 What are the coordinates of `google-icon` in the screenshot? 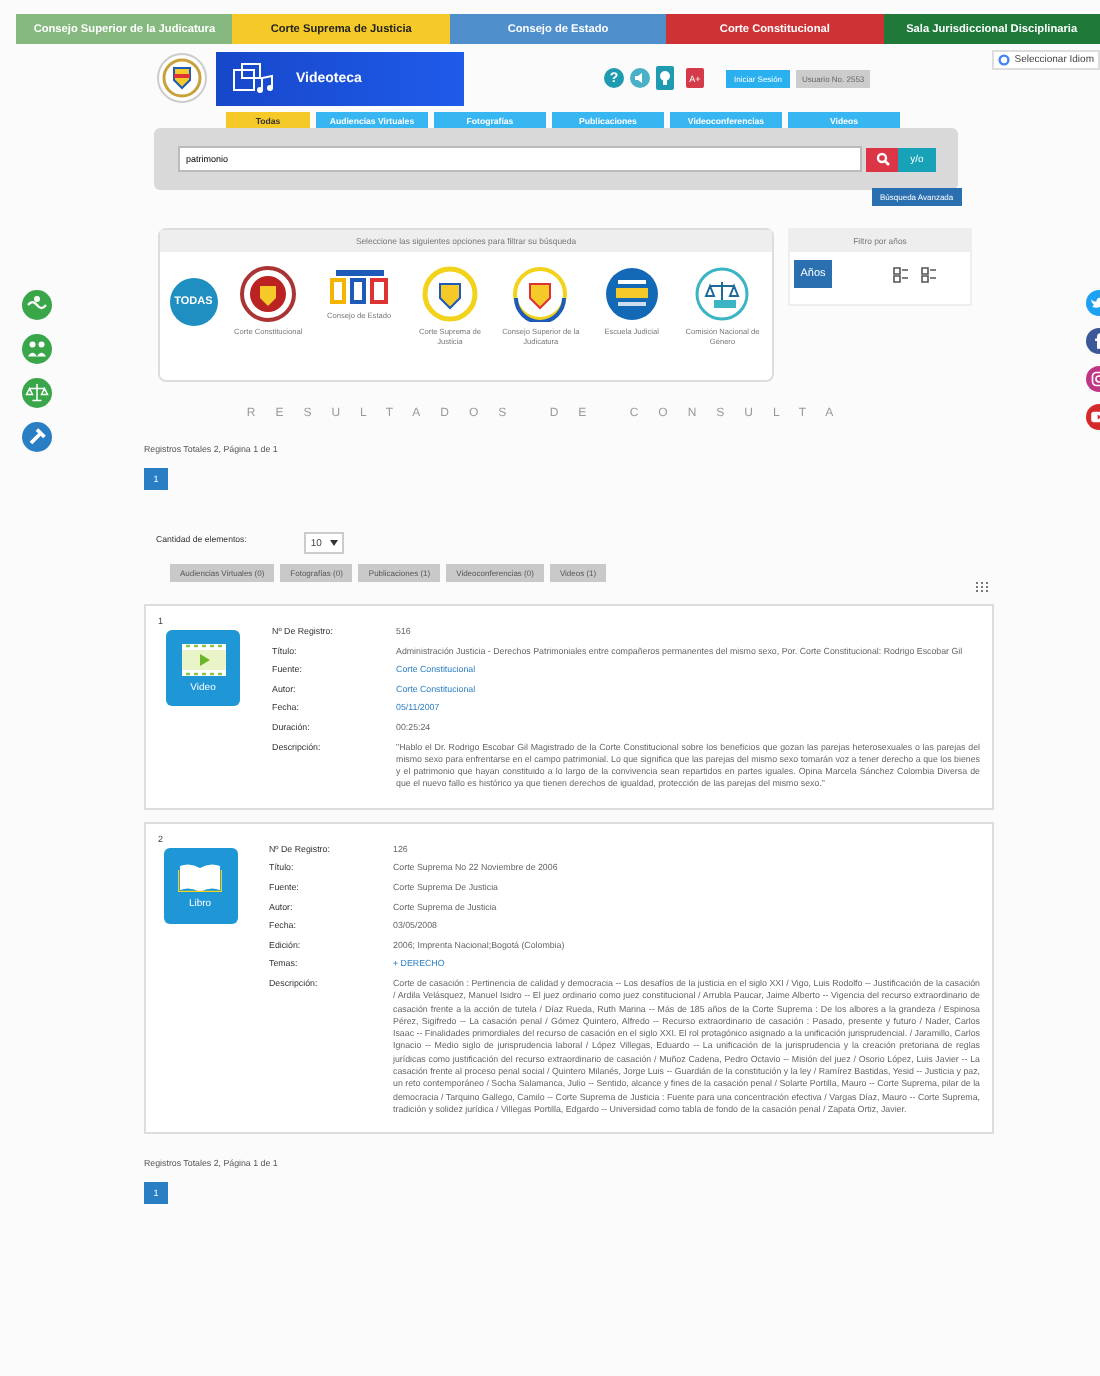 It's located at (1004, 60).